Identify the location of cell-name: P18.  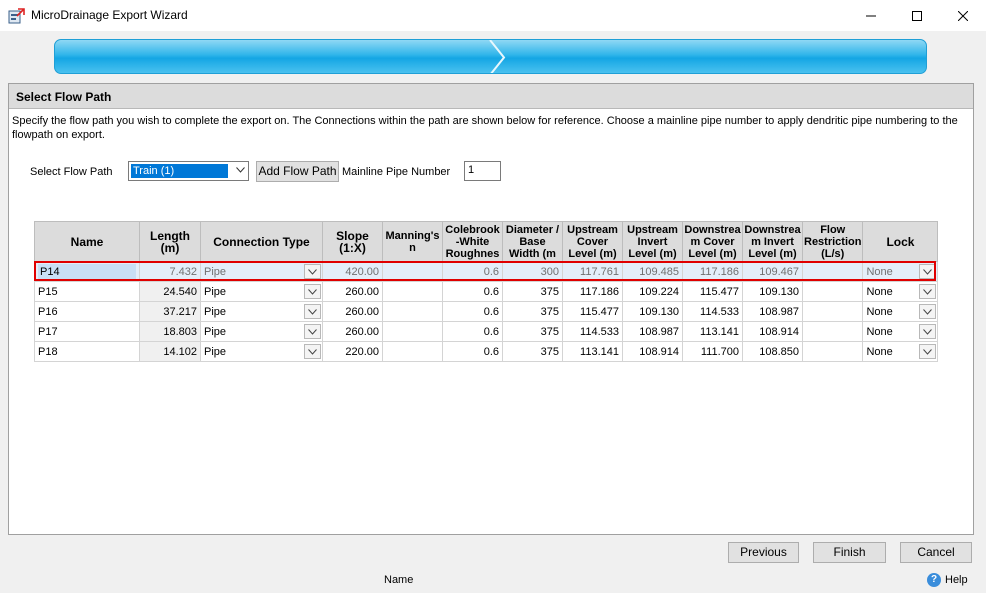
(87, 351).